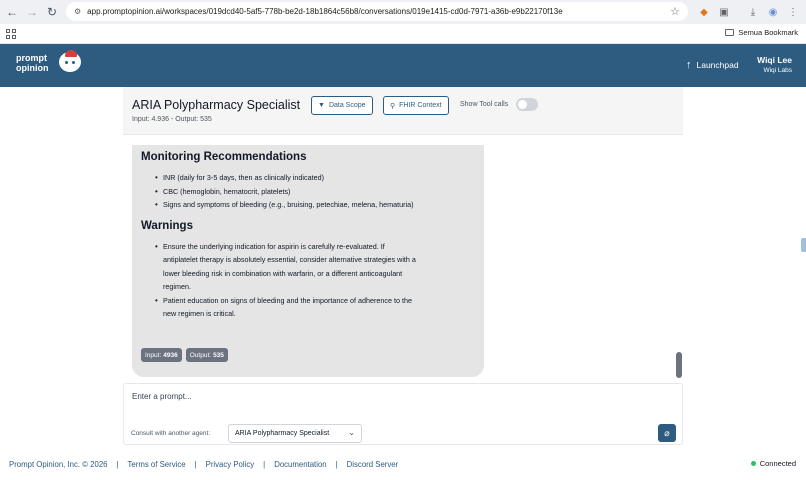  What do you see at coordinates (52, 12) in the screenshot?
I see `reload-icon: ↻` at bounding box center [52, 12].